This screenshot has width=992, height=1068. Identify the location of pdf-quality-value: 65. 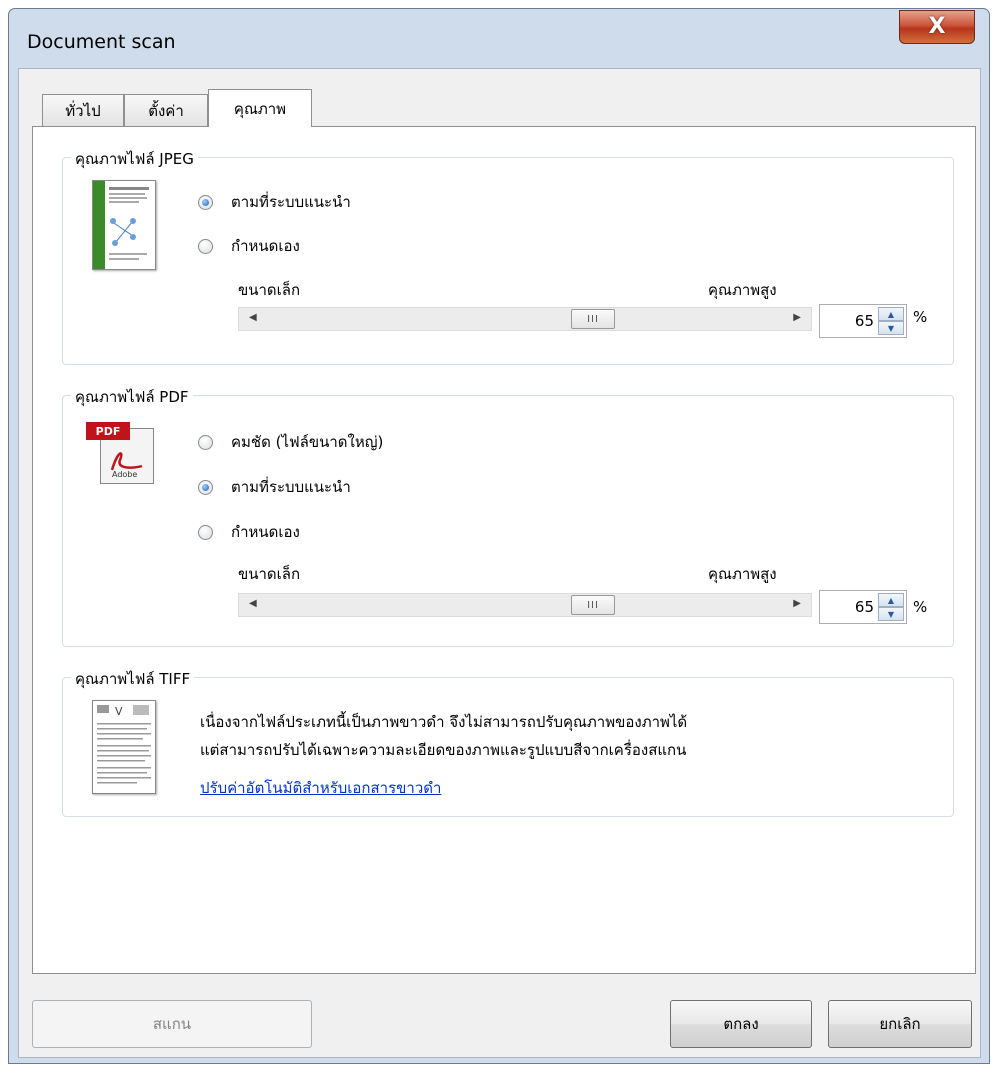
(864, 607).